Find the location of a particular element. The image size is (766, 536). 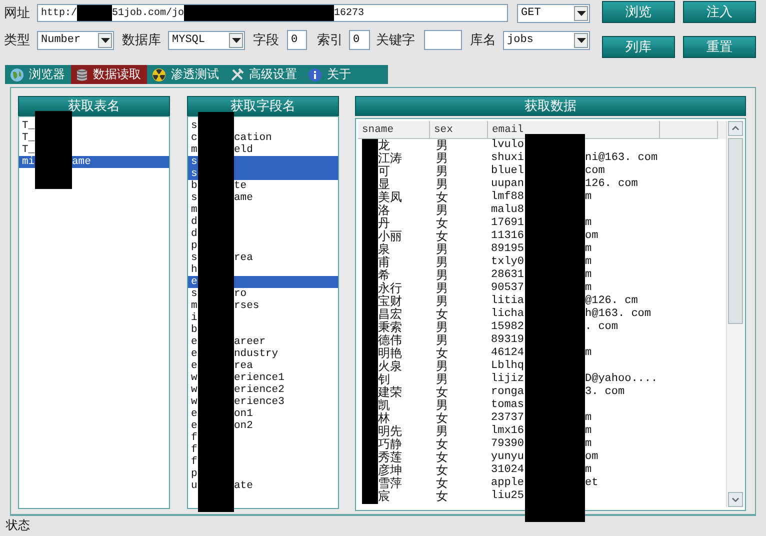

number-field is located at coordinates (443, 40).